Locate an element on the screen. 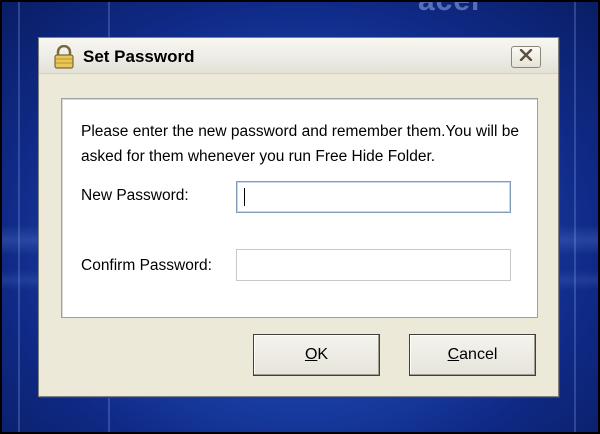 The height and width of the screenshot is (434, 600). new-password-input is located at coordinates (373, 197).